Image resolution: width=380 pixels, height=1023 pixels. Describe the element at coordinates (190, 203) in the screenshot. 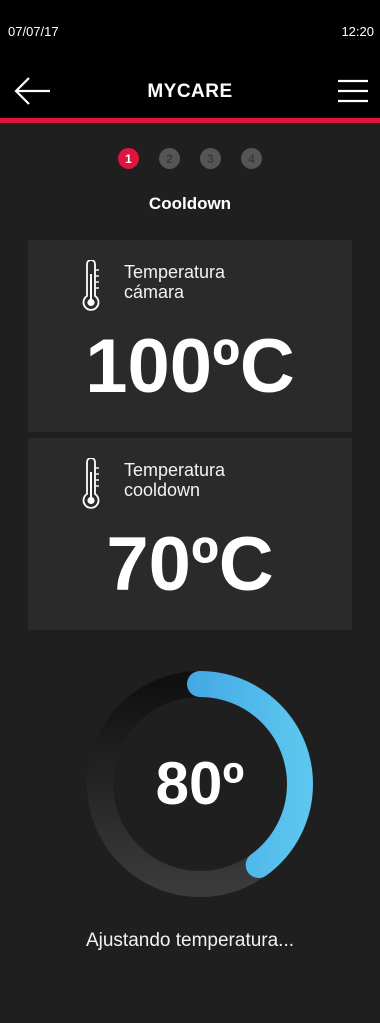

I see `stage-title: Cooldown` at that location.